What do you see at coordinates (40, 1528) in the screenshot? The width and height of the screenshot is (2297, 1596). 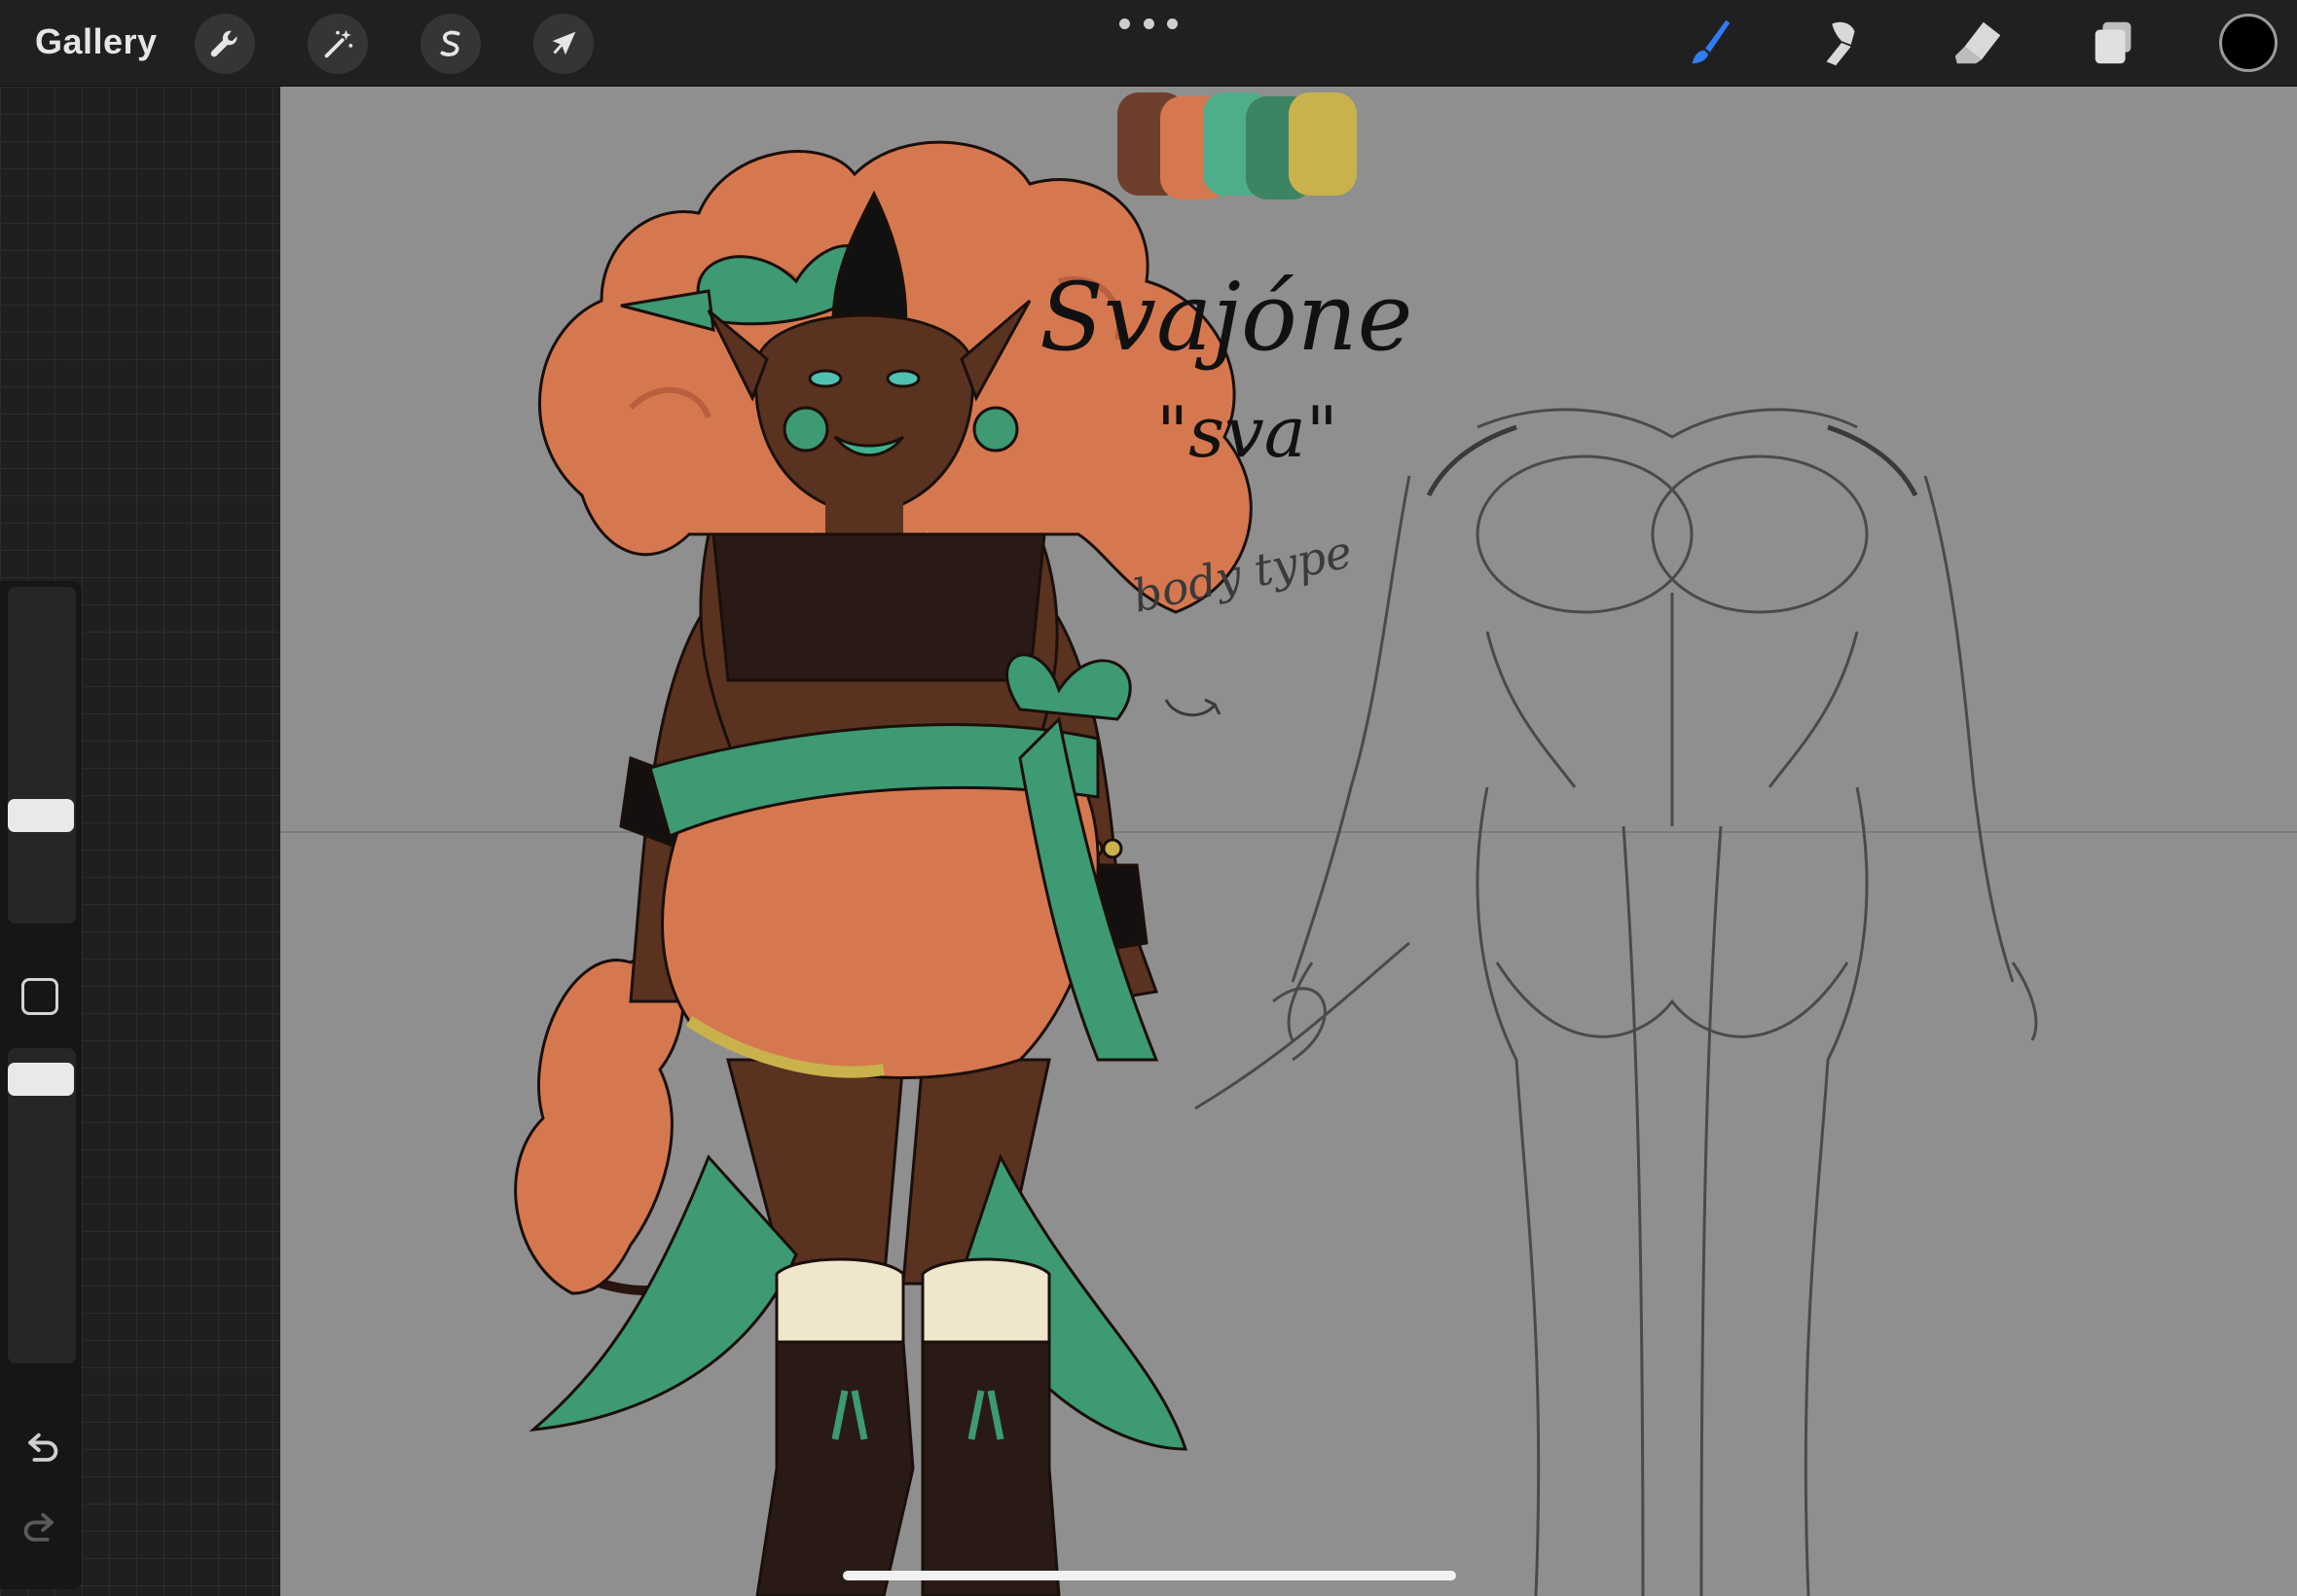 I see `redo-icon` at bounding box center [40, 1528].